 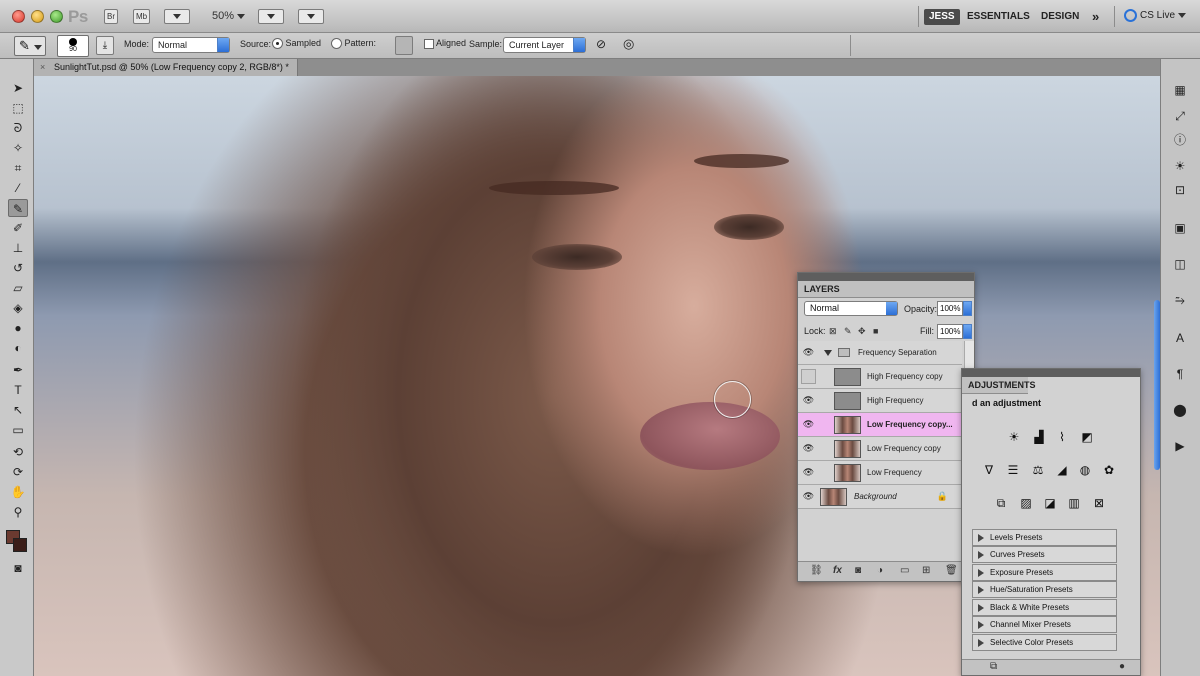 I want to click on 3d-orbit-tool-icon: ⟳, so click(x=18, y=472).